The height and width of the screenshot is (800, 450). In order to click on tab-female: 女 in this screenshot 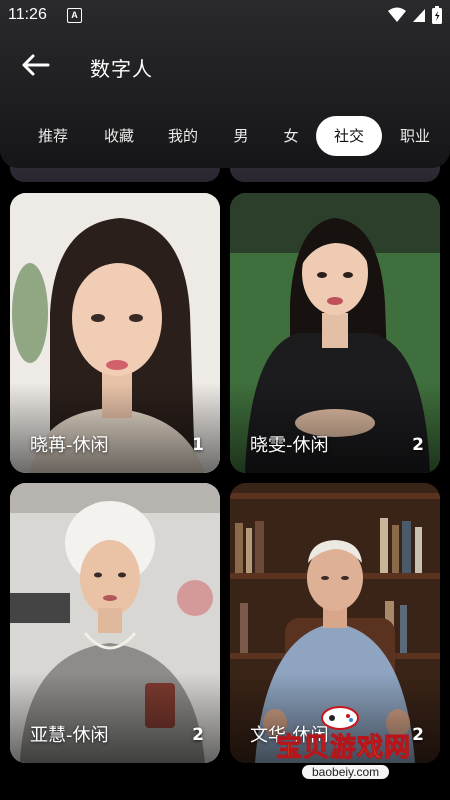, I will do `click(291, 136)`.